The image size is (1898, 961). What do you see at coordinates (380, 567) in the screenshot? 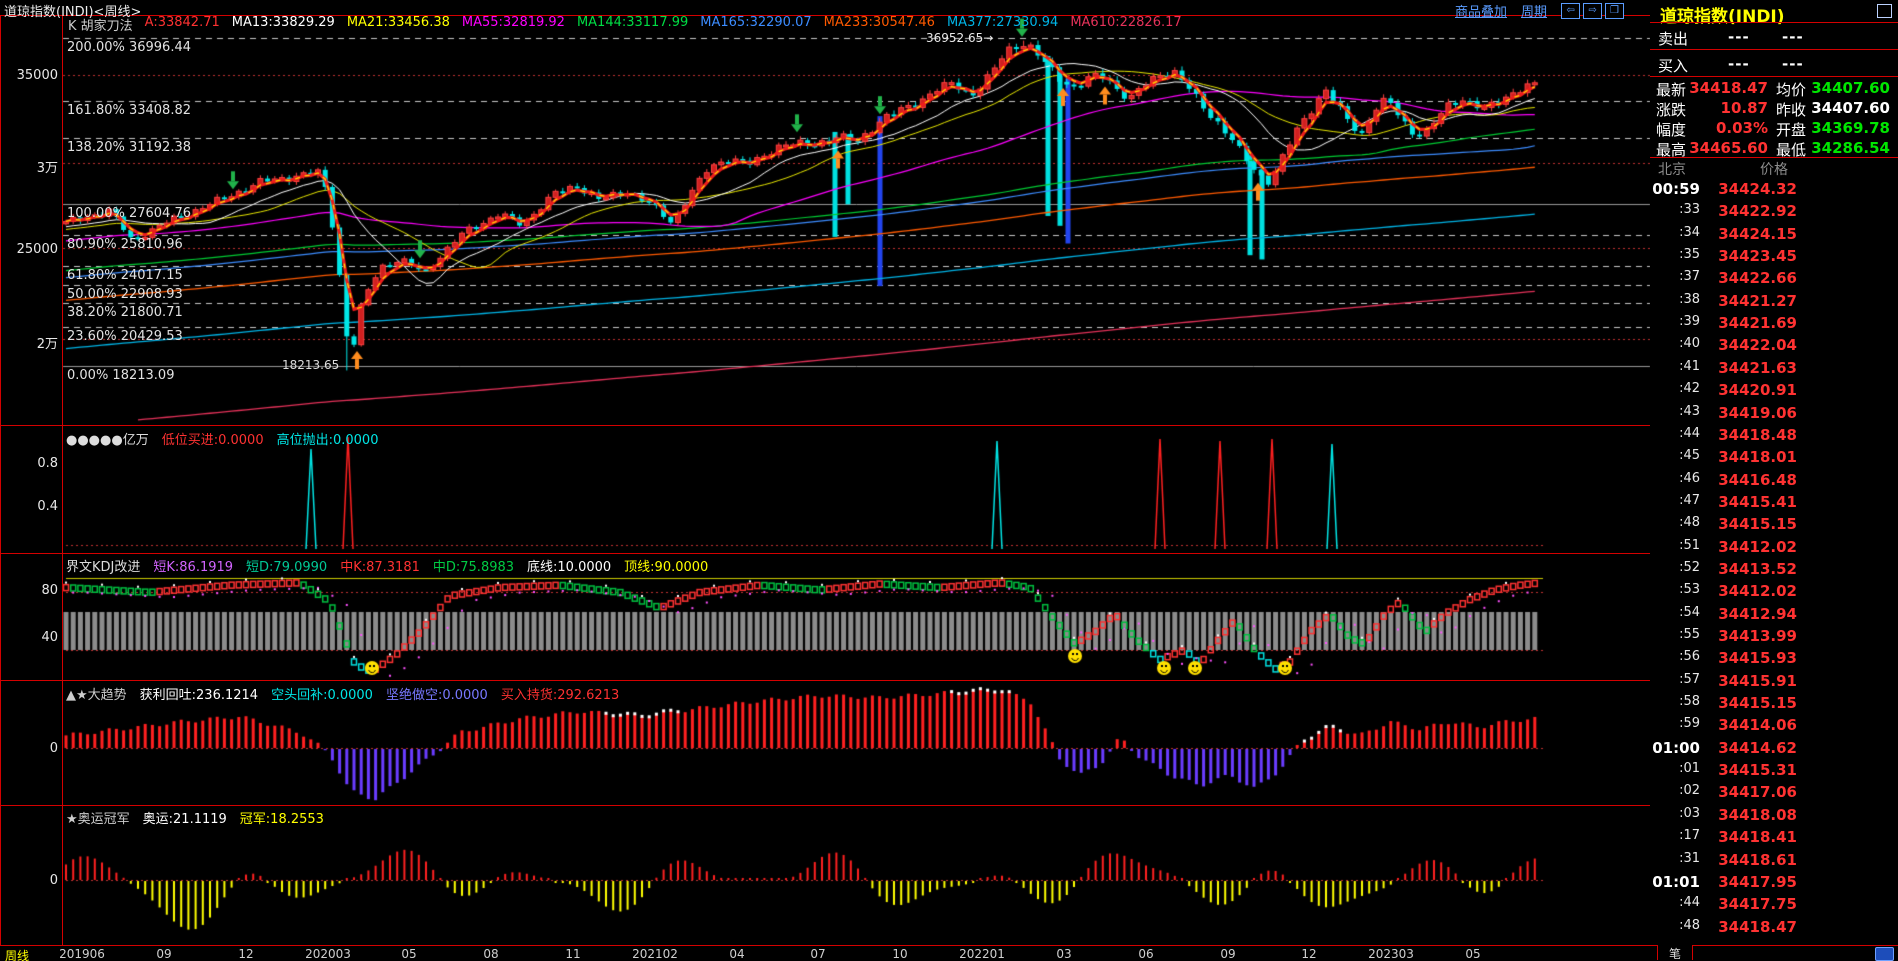
I see `indicator-value: 中K:87.3181` at bounding box center [380, 567].